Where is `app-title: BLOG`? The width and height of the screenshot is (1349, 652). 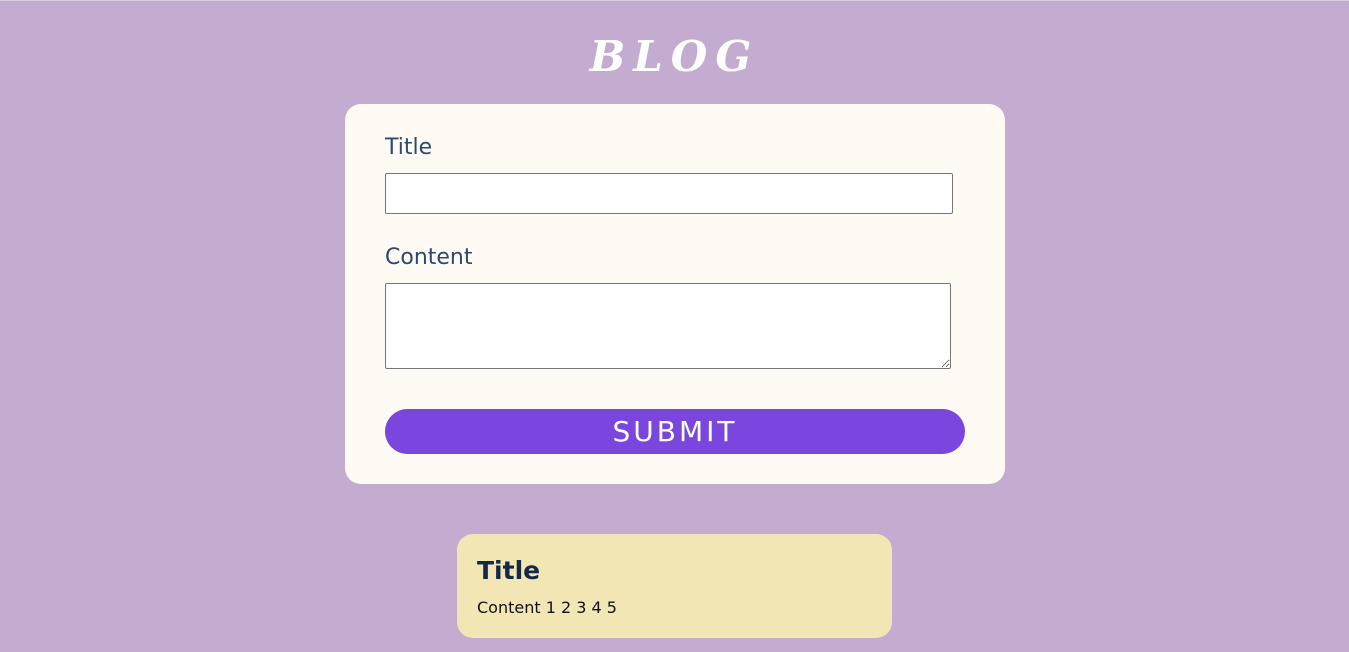 app-title: BLOG is located at coordinates (674, 56).